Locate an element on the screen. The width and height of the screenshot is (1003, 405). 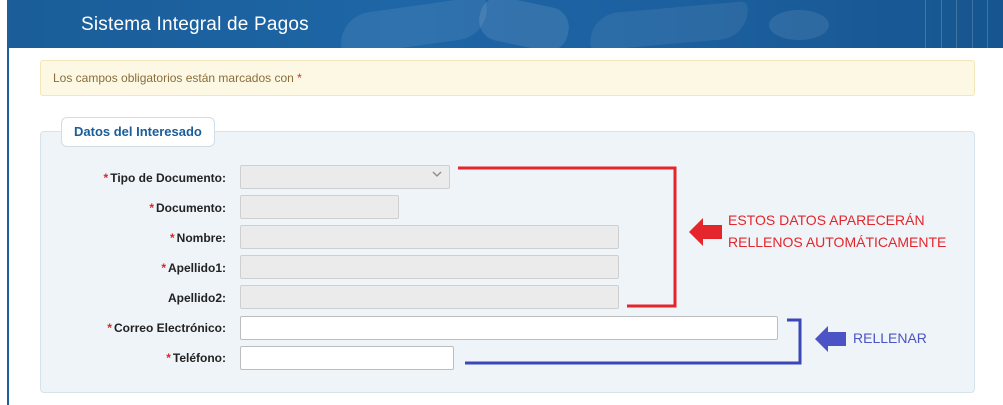
red-bracket is located at coordinates (567, 237).